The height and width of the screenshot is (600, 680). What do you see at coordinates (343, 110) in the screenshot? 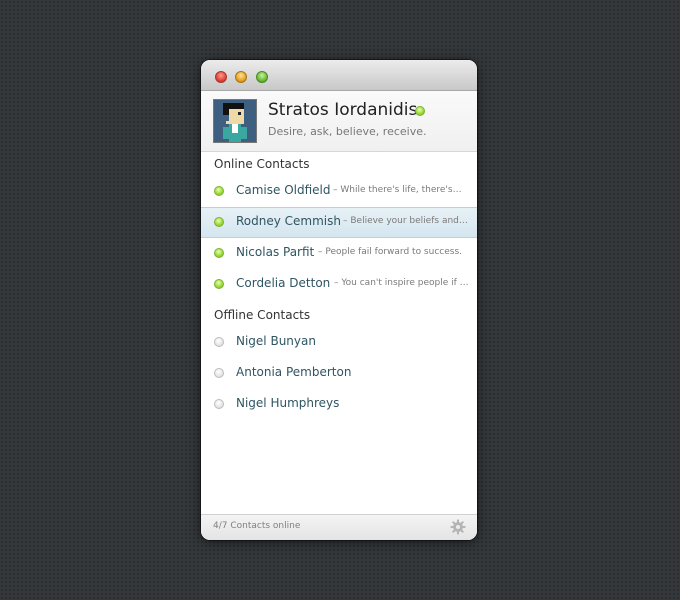
I see `profile-name: Stratos Iordanidis` at bounding box center [343, 110].